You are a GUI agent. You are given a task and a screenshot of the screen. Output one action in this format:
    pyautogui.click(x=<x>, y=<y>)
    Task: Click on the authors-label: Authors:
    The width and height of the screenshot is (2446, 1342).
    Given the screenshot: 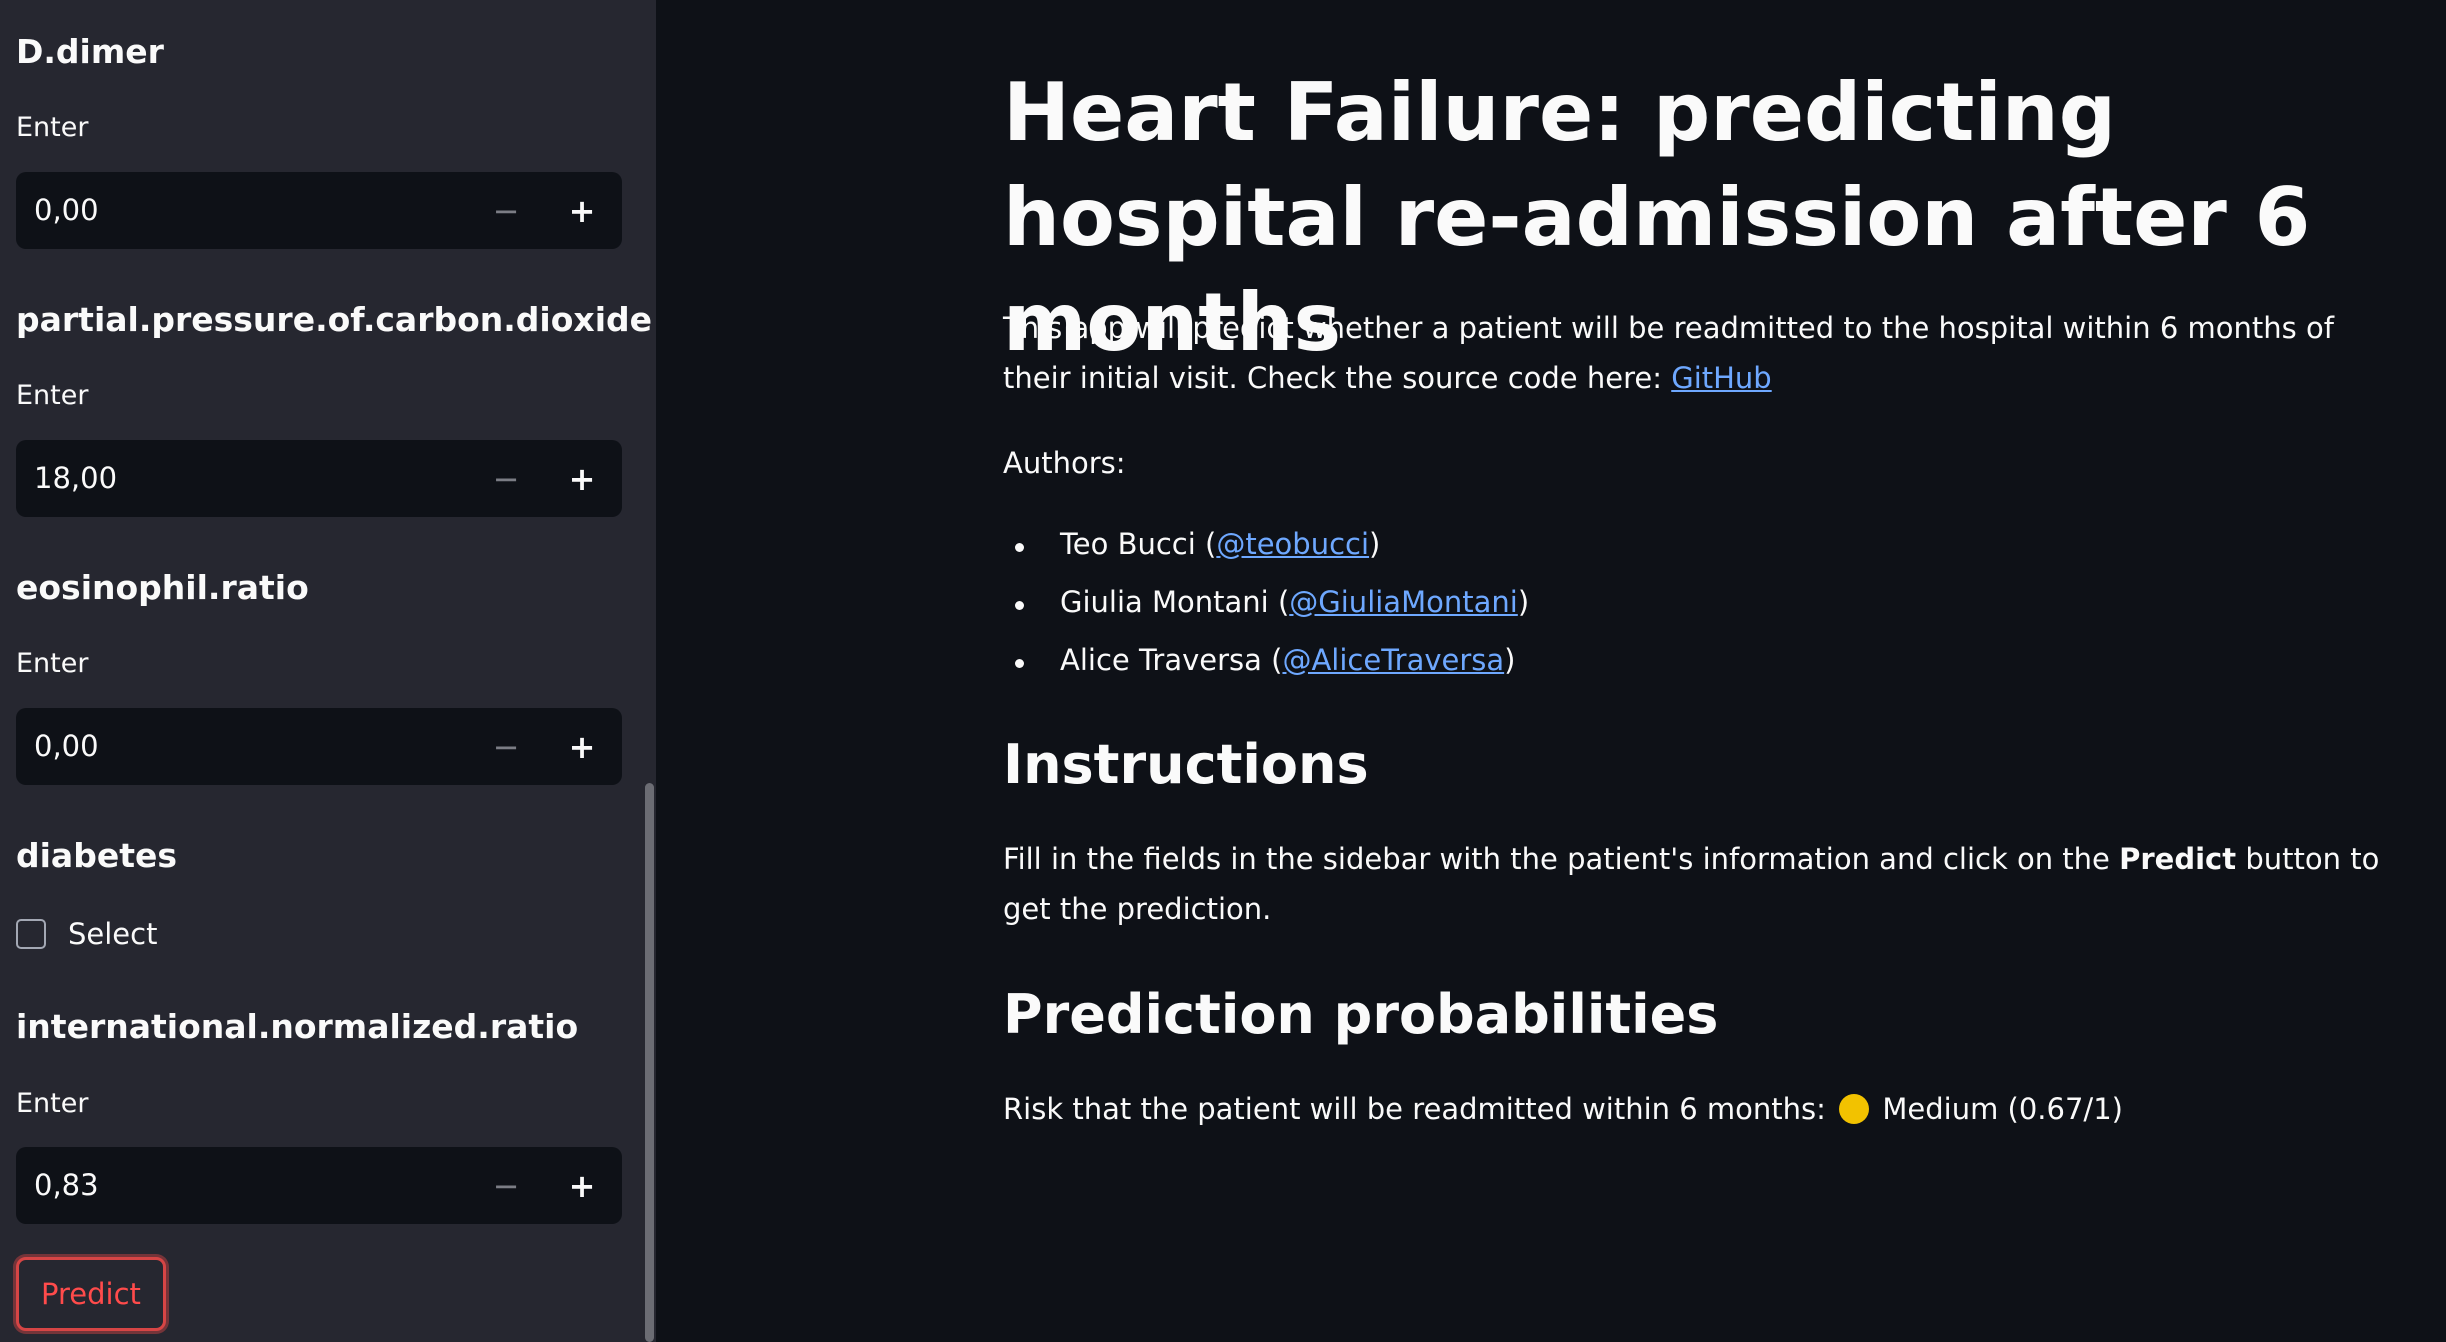 What is the action you would take?
    pyautogui.click(x=1064, y=463)
    